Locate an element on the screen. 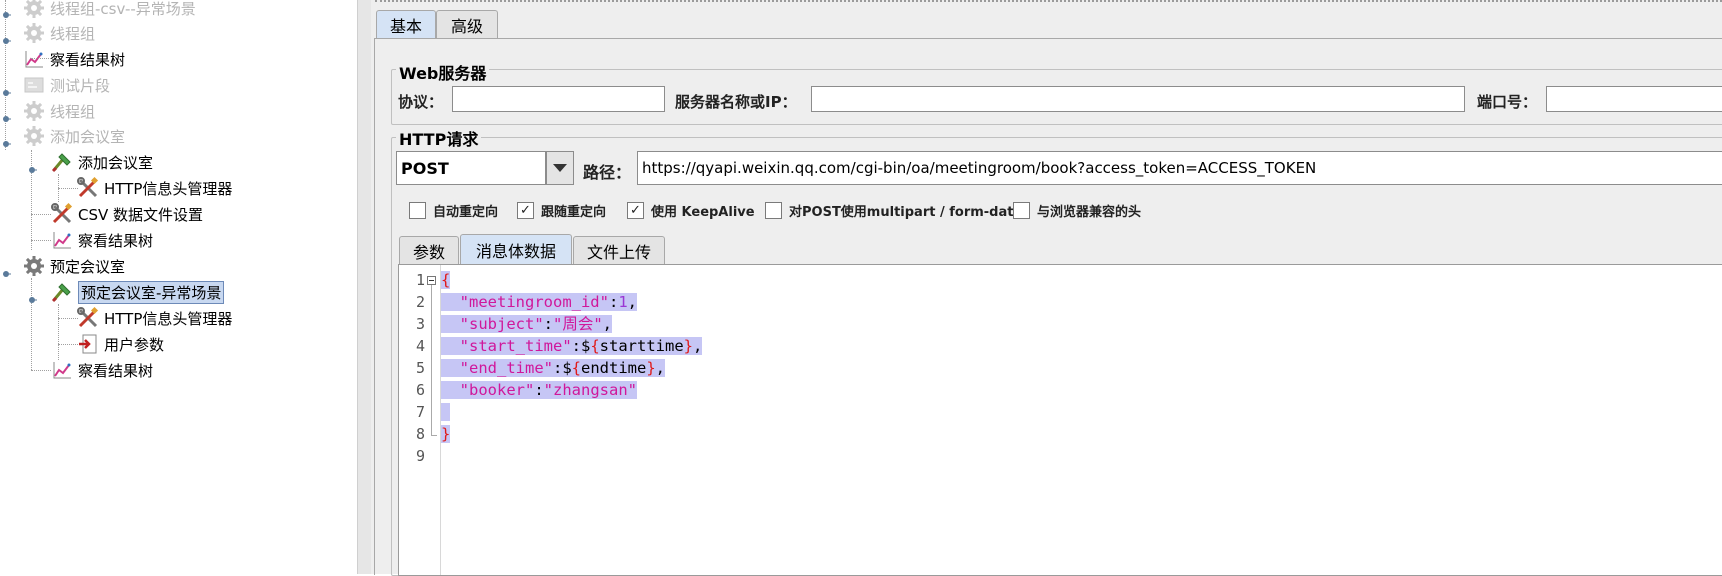  tree-item: CSV 数据文件设置 is located at coordinates (126, 214).